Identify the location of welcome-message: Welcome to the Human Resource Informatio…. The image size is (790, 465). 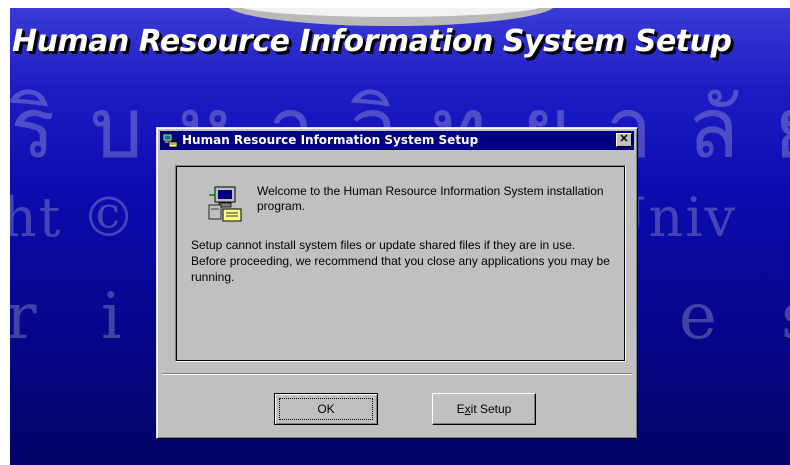
(430, 198).